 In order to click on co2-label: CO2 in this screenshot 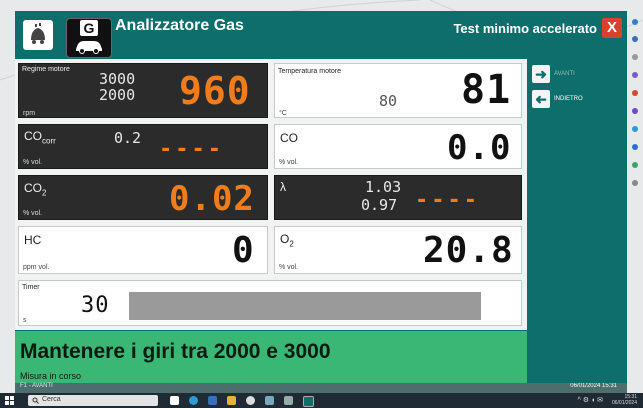, I will do `click(35, 189)`.